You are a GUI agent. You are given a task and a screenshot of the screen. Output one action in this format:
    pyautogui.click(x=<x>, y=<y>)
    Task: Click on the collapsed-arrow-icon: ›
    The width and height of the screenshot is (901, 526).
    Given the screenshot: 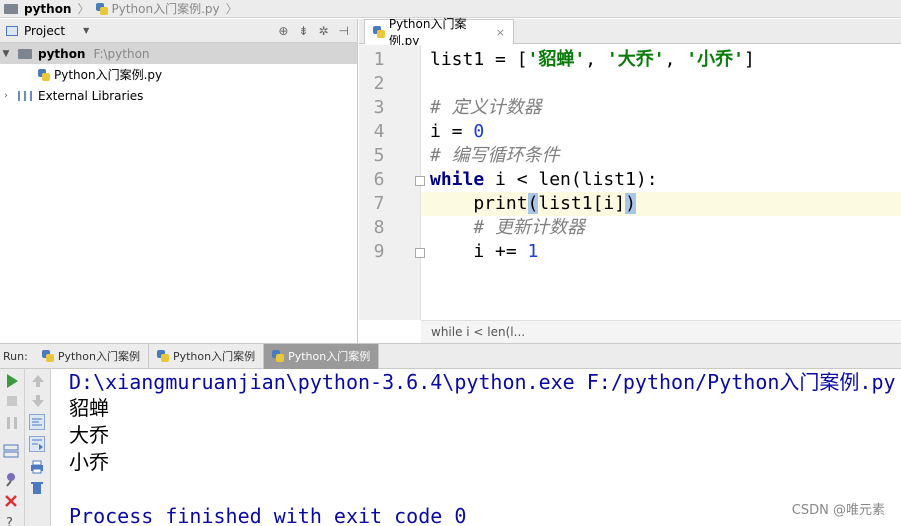 What is the action you would take?
    pyautogui.click(x=6, y=96)
    